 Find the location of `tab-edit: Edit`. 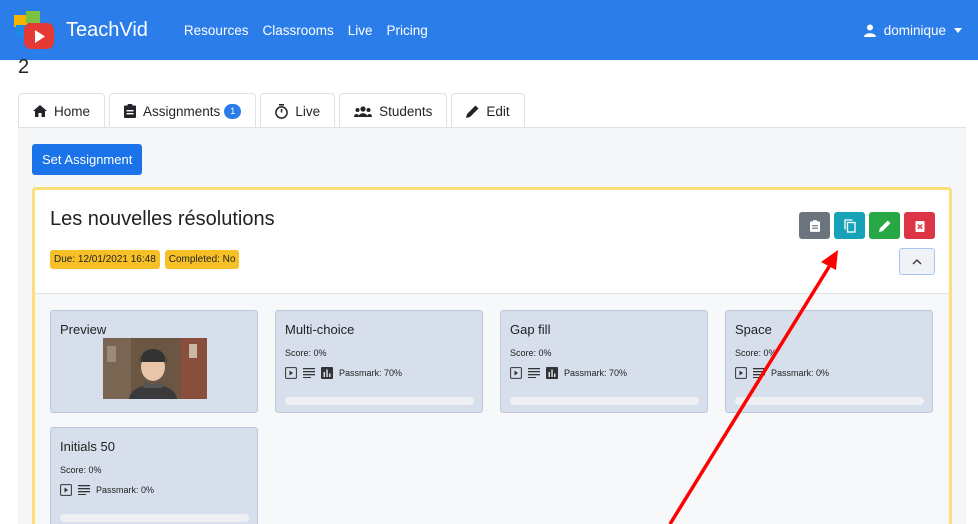

tab-edit: Edit is located at coordinates (488, 110).